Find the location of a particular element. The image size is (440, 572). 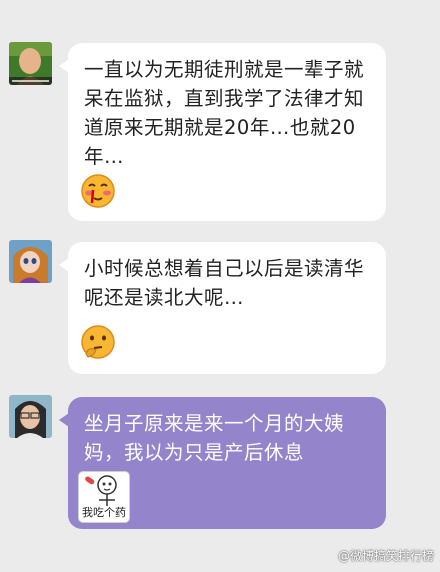

sticker-caption: 我吃个药 is located at coordinates (104, 512).